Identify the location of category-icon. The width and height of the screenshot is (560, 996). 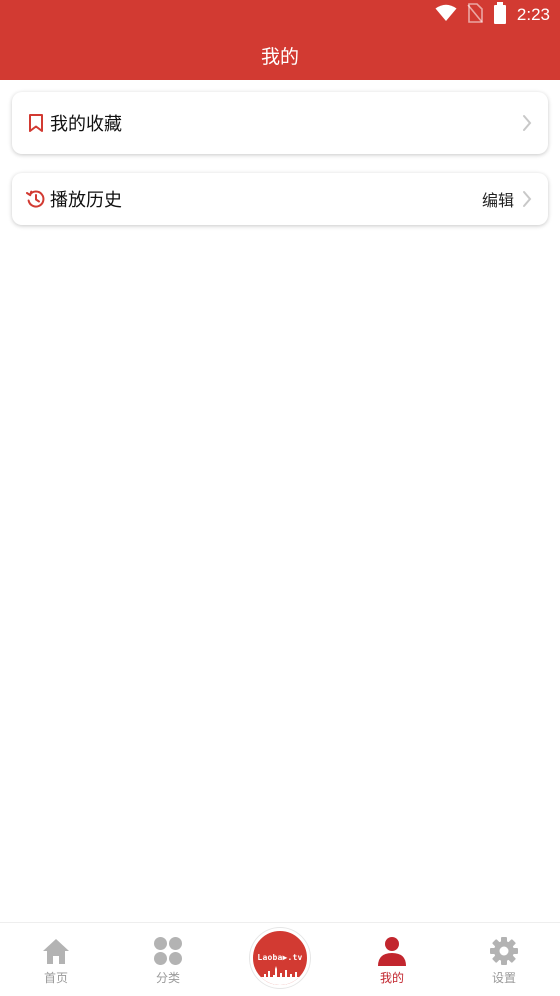
(168, 951).